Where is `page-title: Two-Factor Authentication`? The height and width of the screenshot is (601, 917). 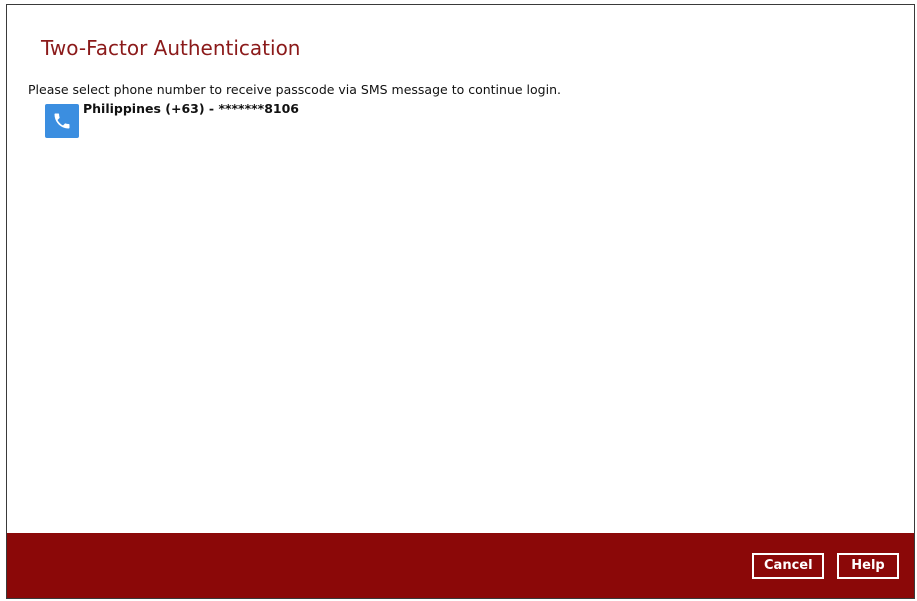 page-title: Two-Factor Authentication is located at coordinates (171, 48).